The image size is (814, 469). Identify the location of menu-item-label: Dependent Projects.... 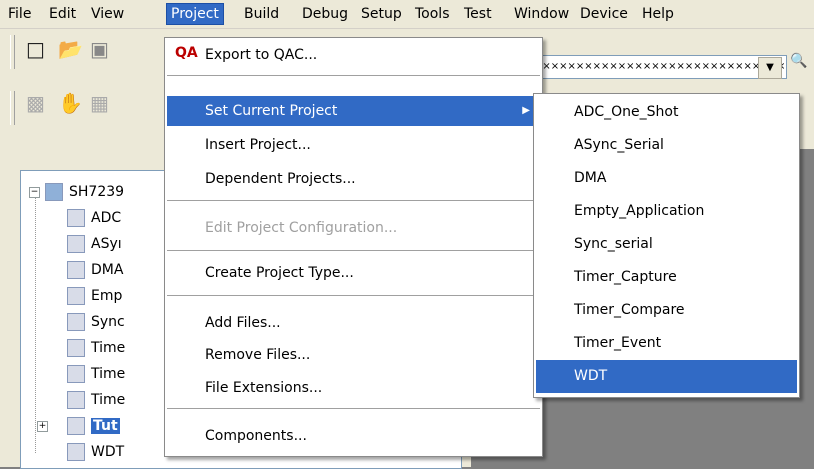
(280, 179).